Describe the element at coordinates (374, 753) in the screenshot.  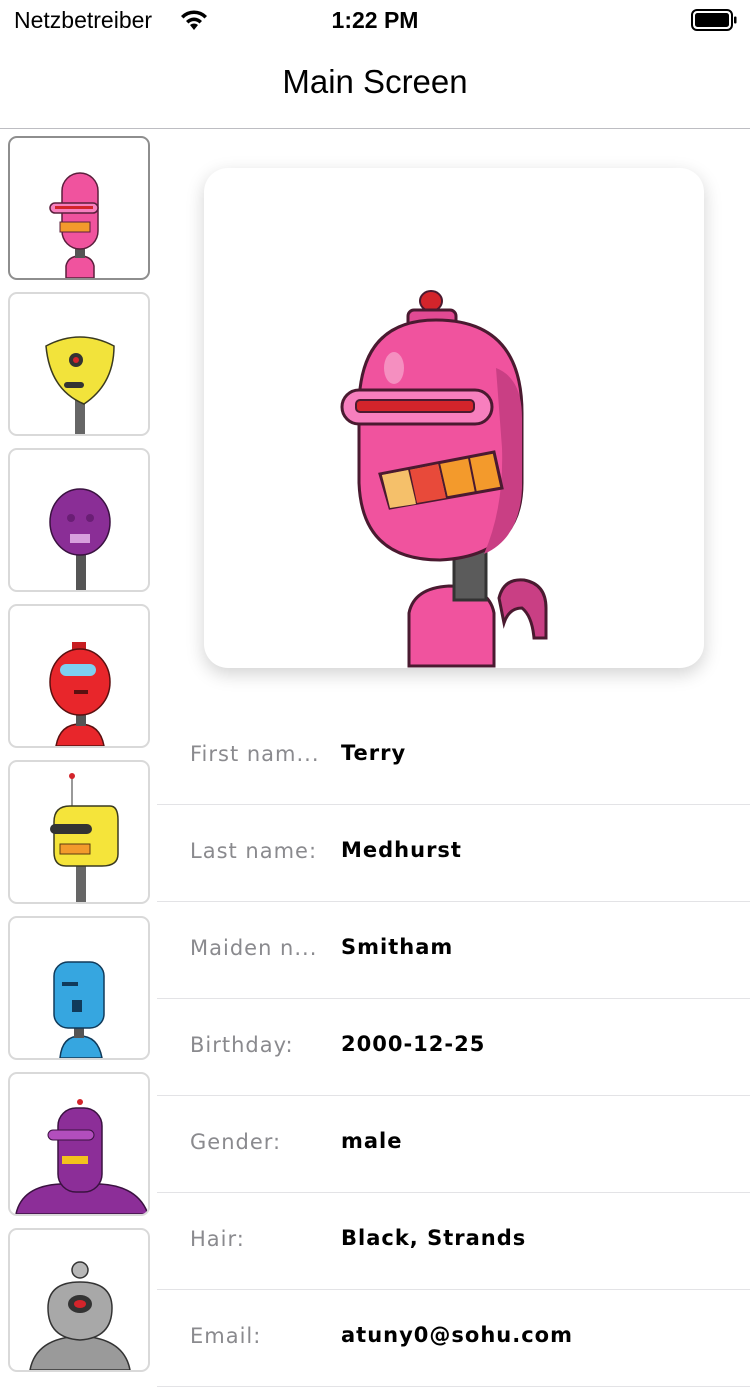
I see `detail-value: Terry` at that location.